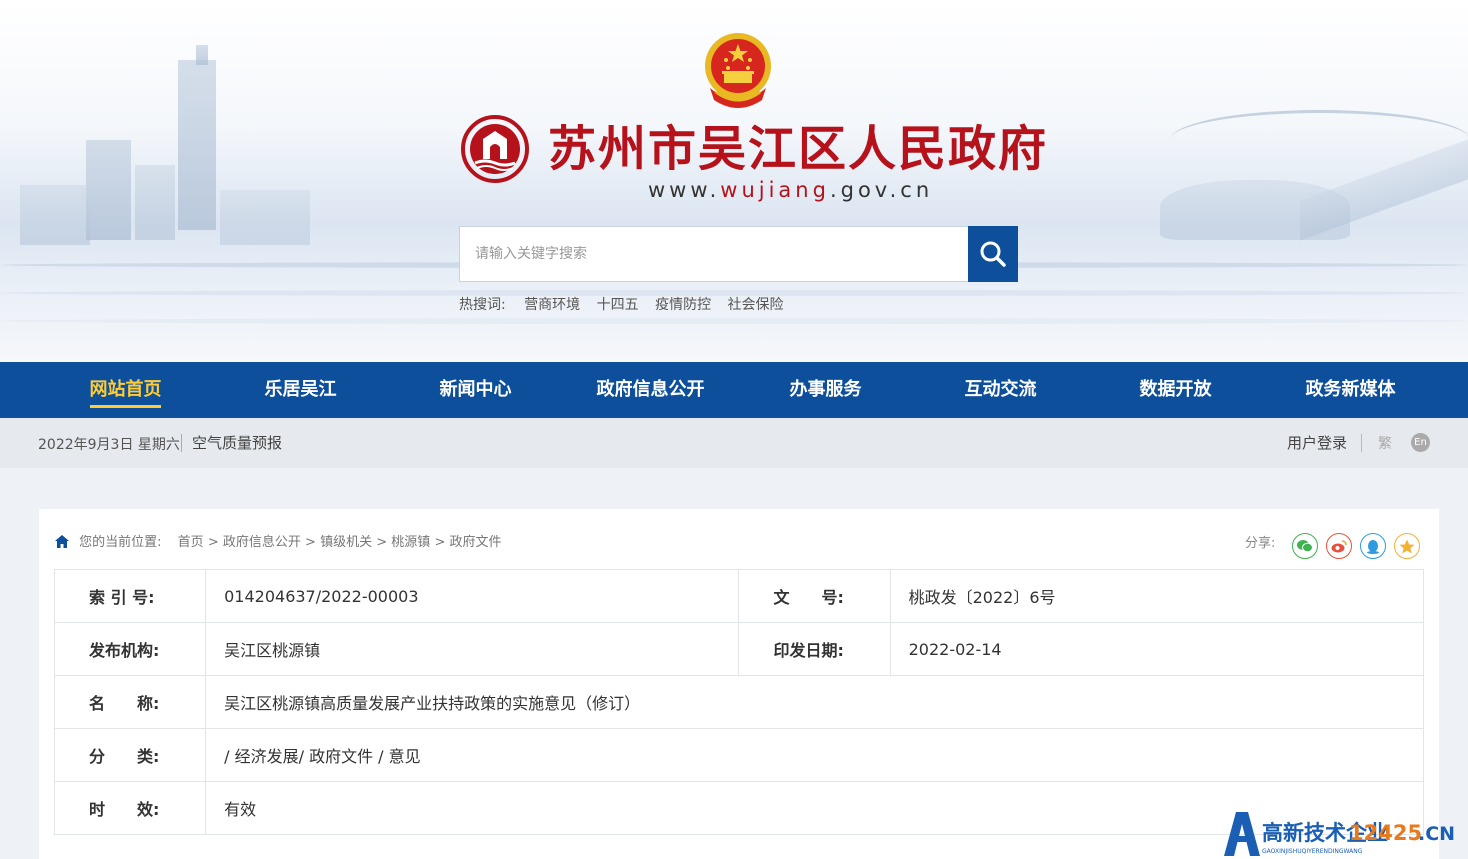 The width and height of the screenshot is (1468, 859). Describe the element at coordinates (130, 702) in the screenshot. I see `meta-key: 名 称:` at that location.